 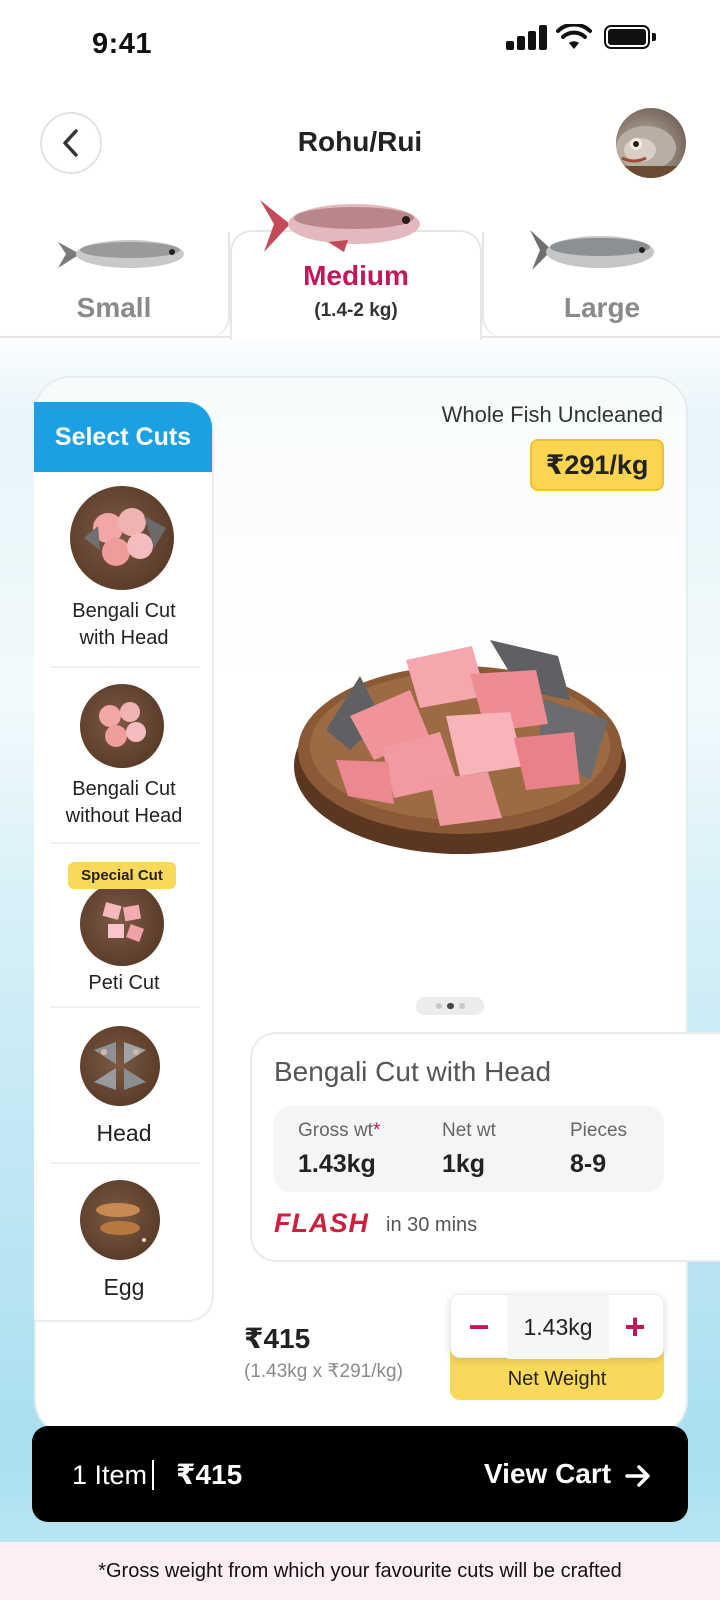 I want to click on size-tab-large: Large, so click(x=601, y=284).